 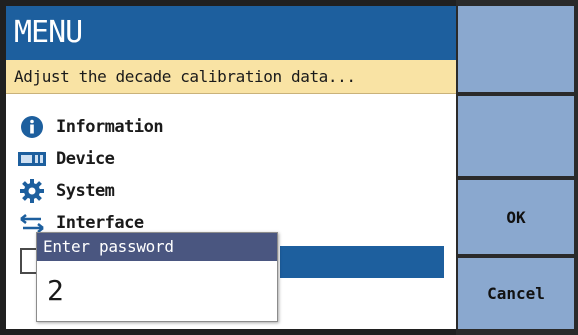 I want to click on gear-icon, so click(x=32, y=191).